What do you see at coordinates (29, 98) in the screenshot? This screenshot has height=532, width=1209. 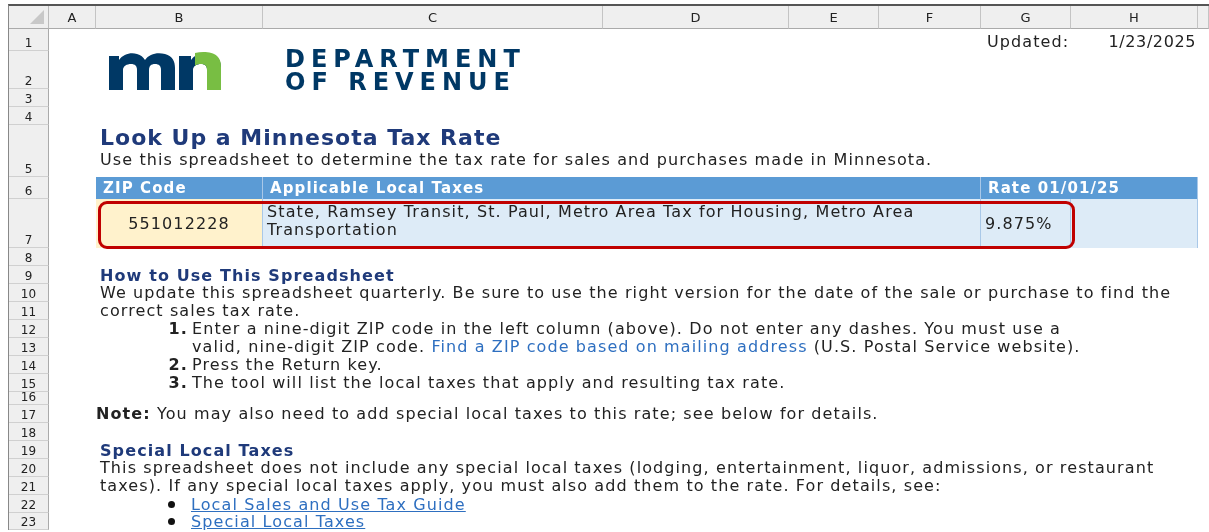 I see `row-header: 3` at bounding box center [29, 98].